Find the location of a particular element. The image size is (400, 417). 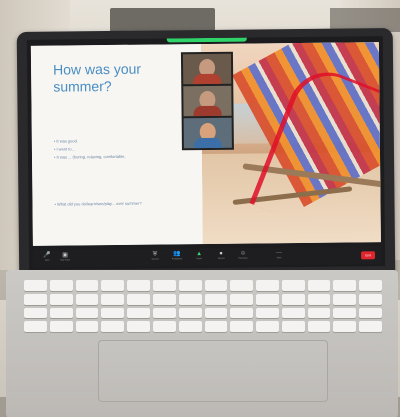

participant-video-strip is located at coordinates (207, 101).